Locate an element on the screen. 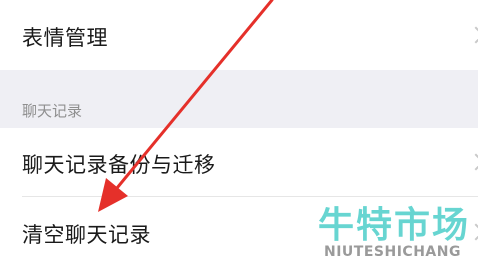 Image resolution: width=478 pixels, height=267 pixels. section-header-label: 聊天记录 is located at coordinates (52, 111).